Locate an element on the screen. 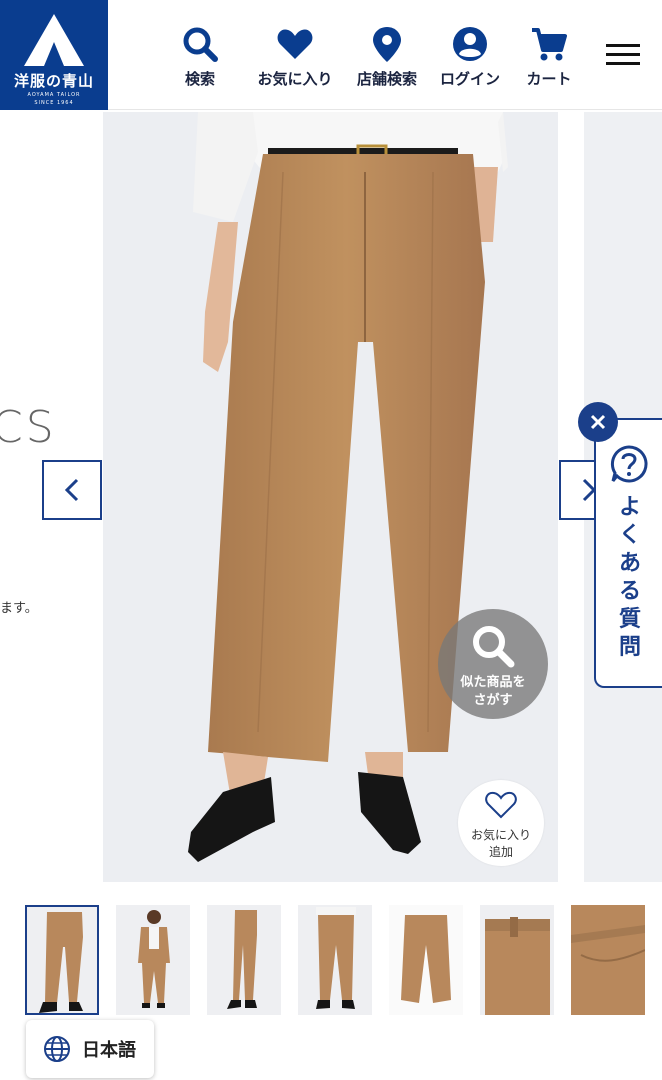 This screenshot has width=662, height=1080. nav-cart-label: カート is located at coordinates (549, 79).